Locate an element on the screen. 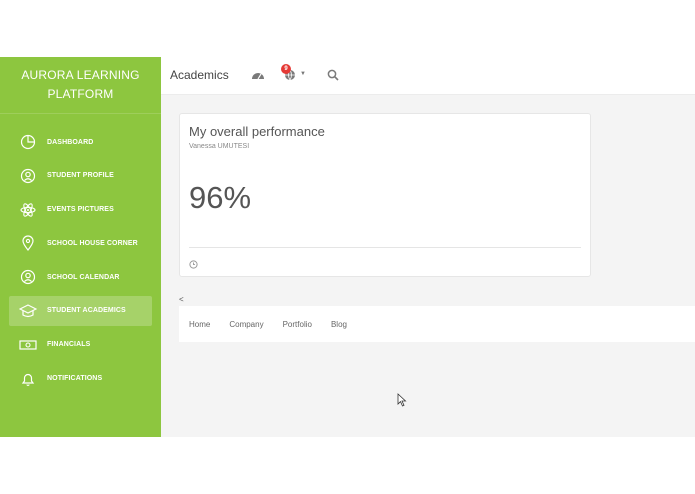 The height and width of the screenshot is (494, 695). pie-chart-icon is located at coordinates (28, 142).